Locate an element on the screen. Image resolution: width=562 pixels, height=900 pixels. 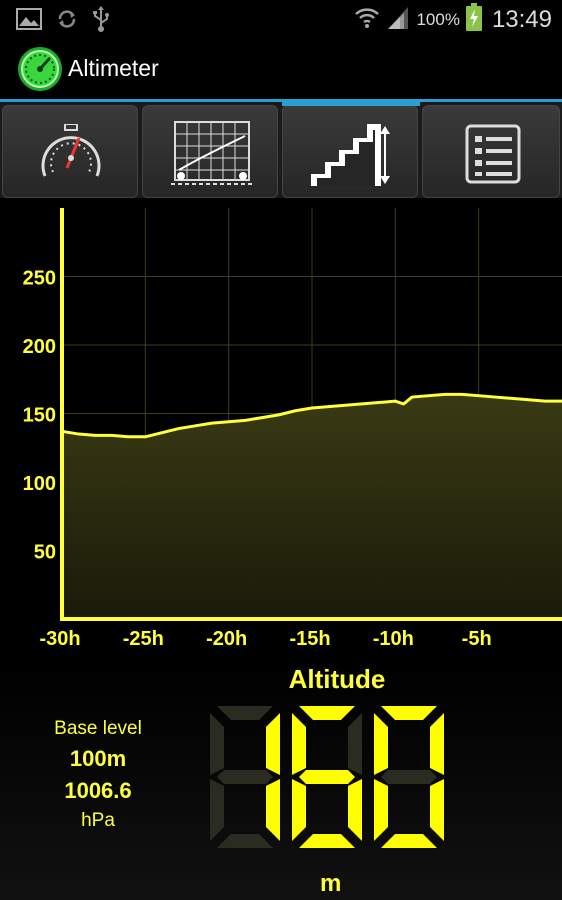
tab-bar is located at coordinates (281, 150).